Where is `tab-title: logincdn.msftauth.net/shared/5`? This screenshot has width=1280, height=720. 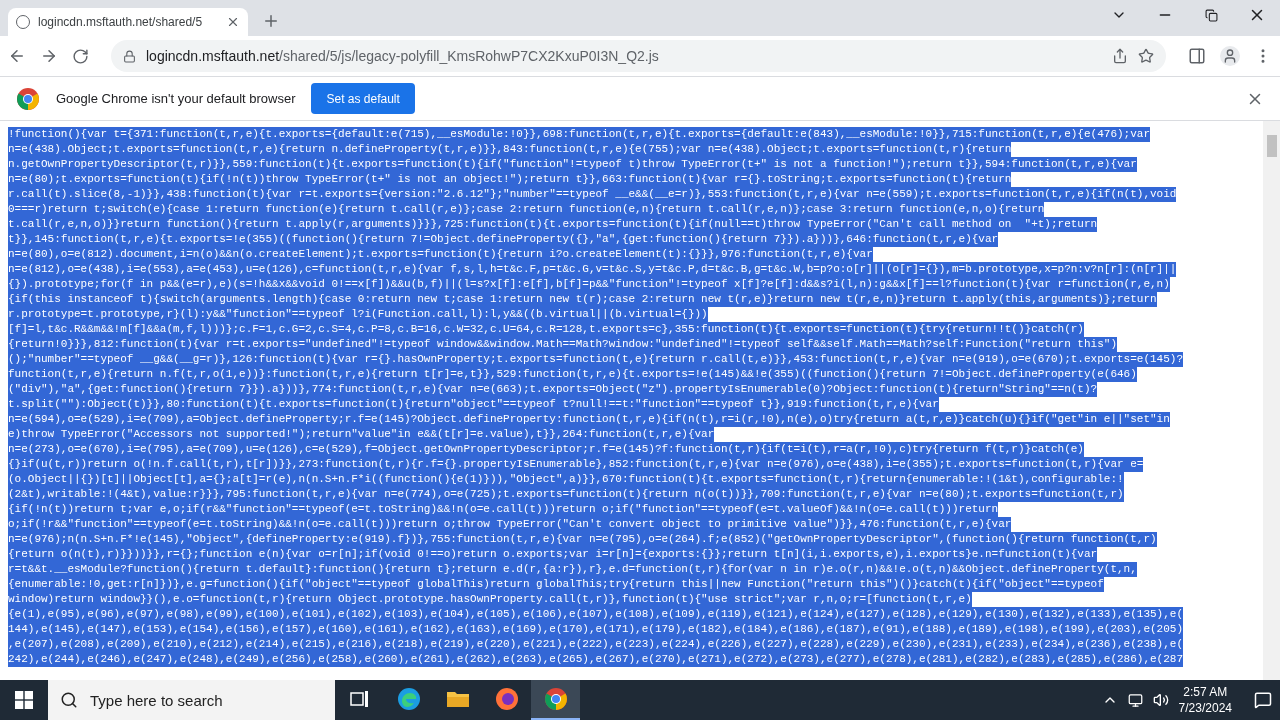 tab-title: logincdn.msftauth.net/shared/5 is located at coordinates (121, 22).